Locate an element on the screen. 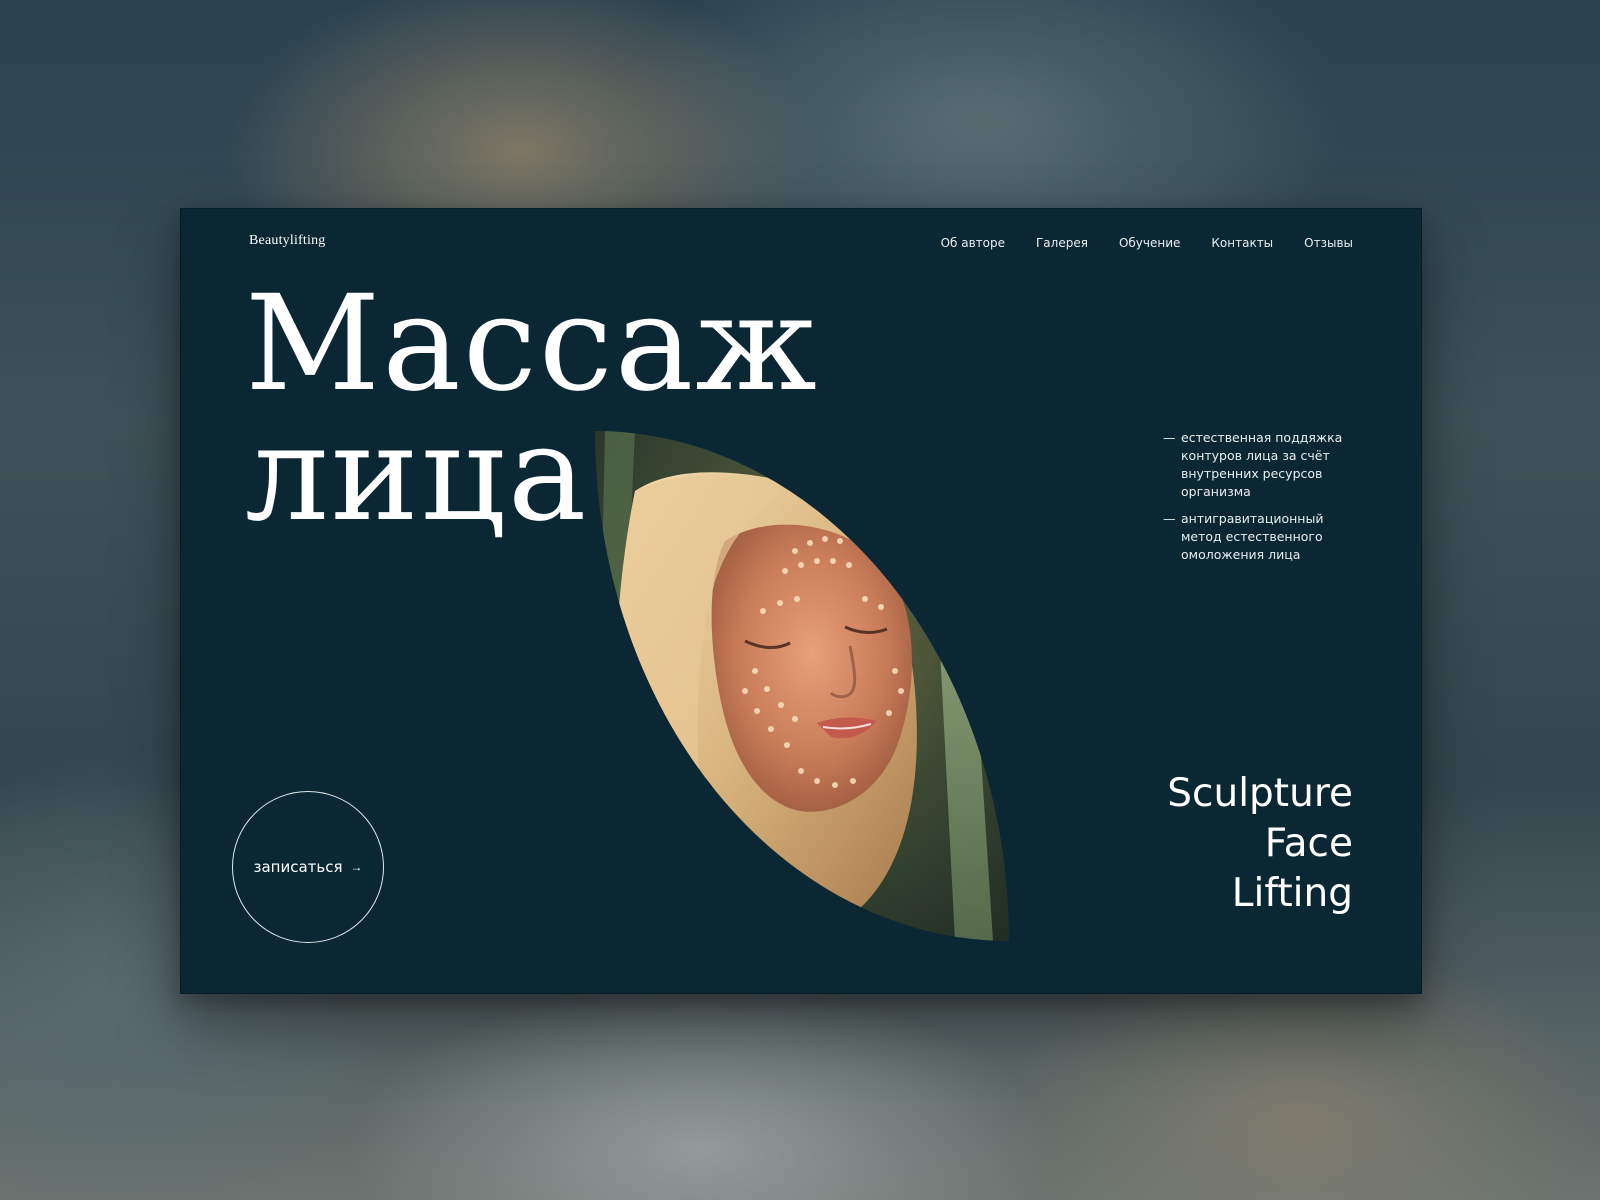  nav-item-gallery: Галерея is located at coordinates (1062, 243).